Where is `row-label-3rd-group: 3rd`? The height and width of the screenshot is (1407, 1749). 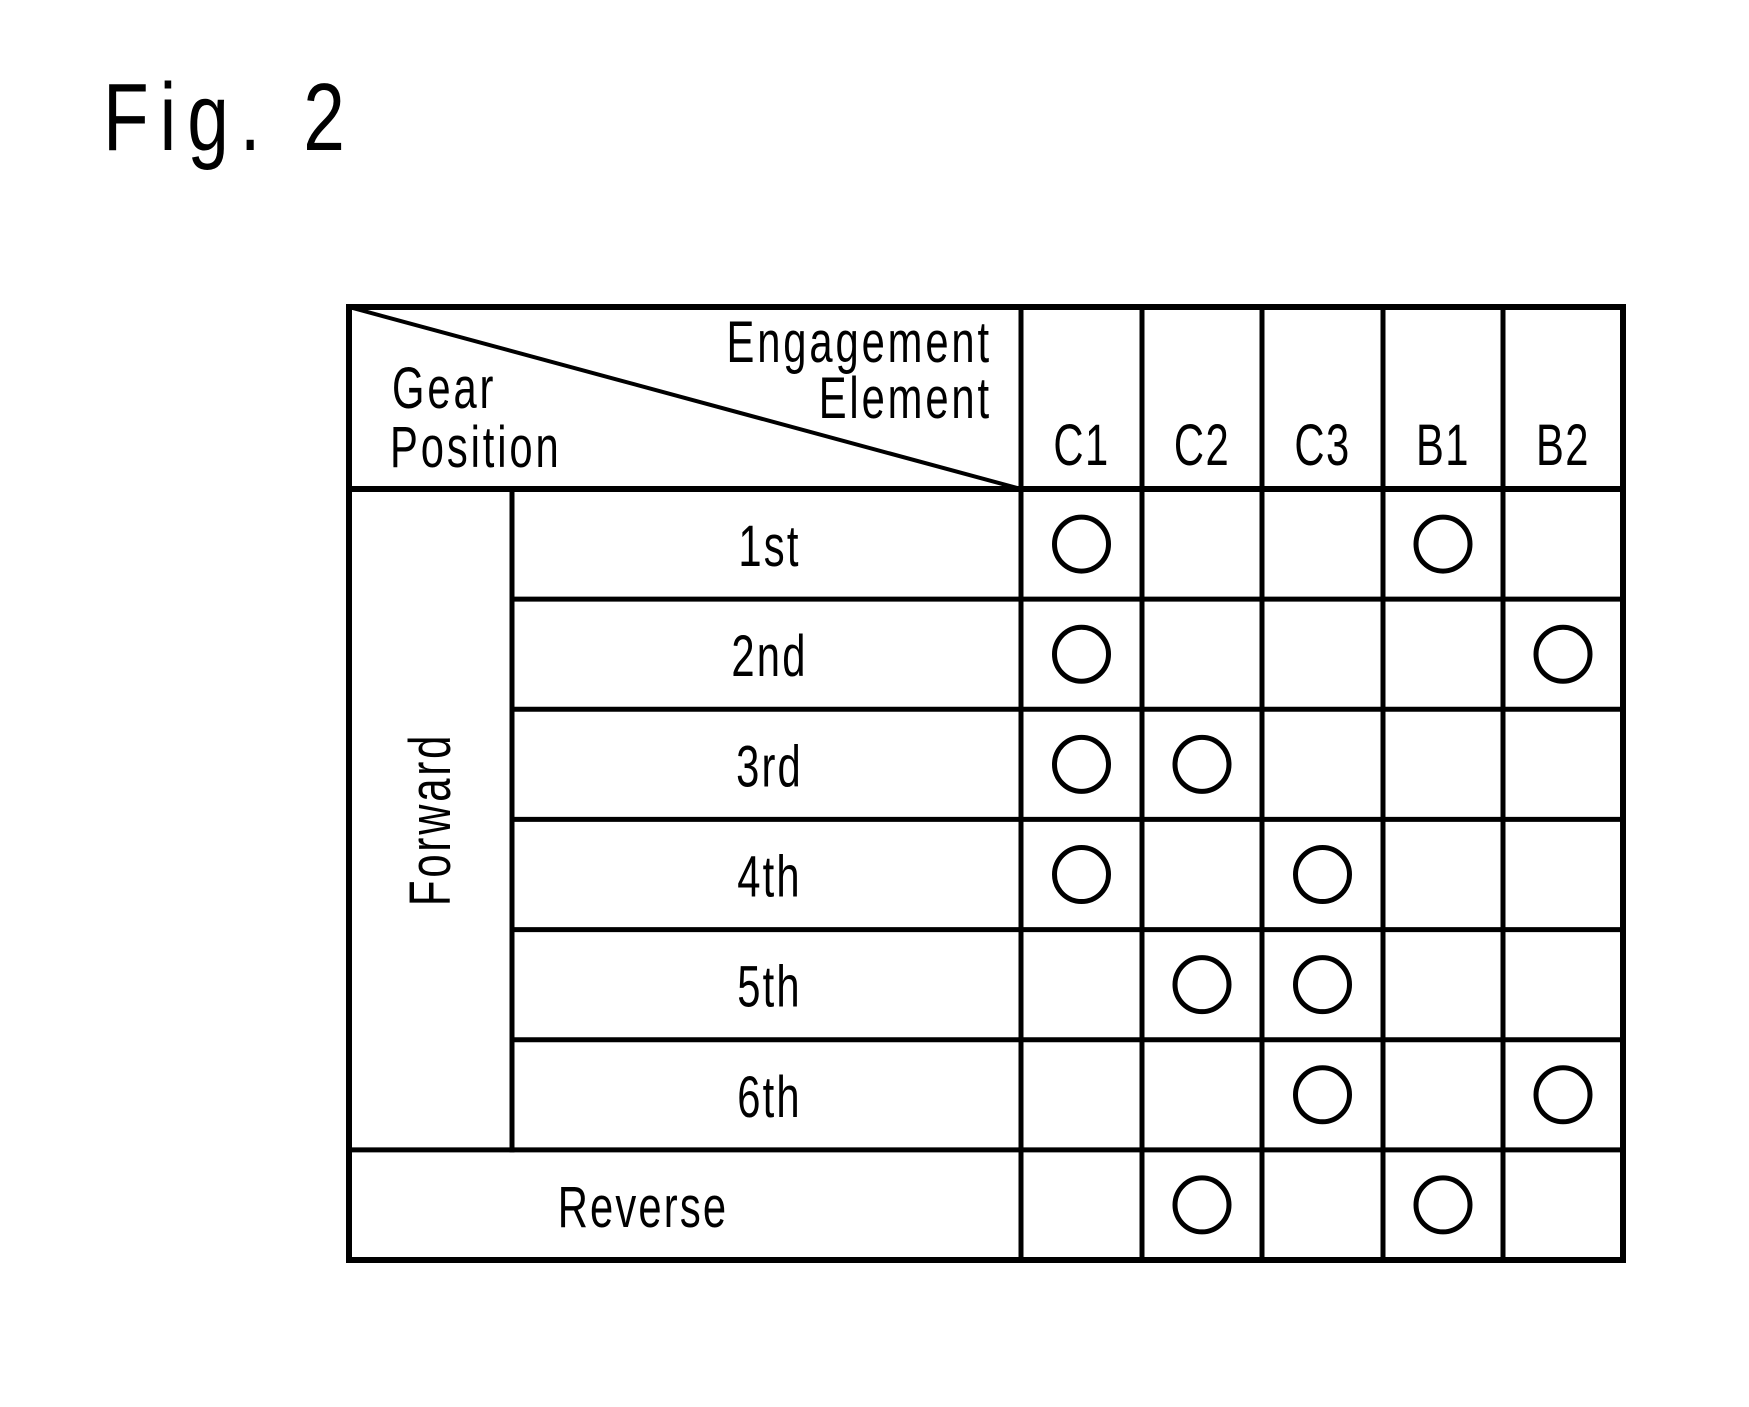 row-label-3rd-group: 3rd is located at coordinates (769, 766).